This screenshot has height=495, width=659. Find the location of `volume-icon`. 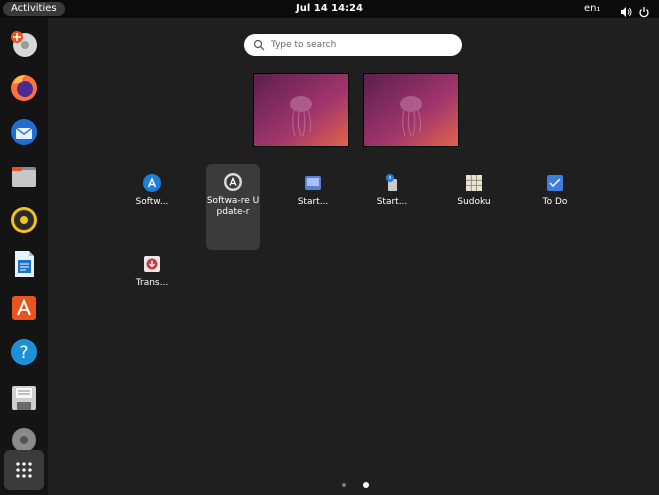

volume-icon is located at coordinates (626, 10).